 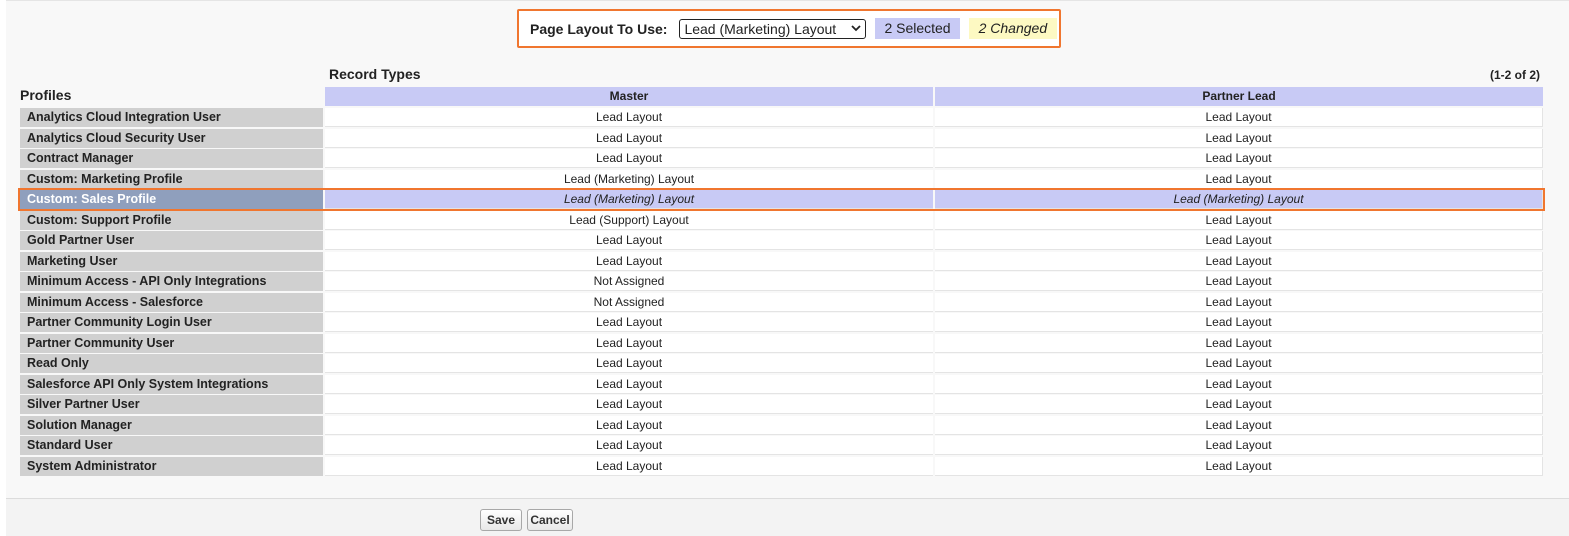 I want to click on partner-lead-layout-cell: Lead (Marketing) Layout, so click(x=1239, y=199).